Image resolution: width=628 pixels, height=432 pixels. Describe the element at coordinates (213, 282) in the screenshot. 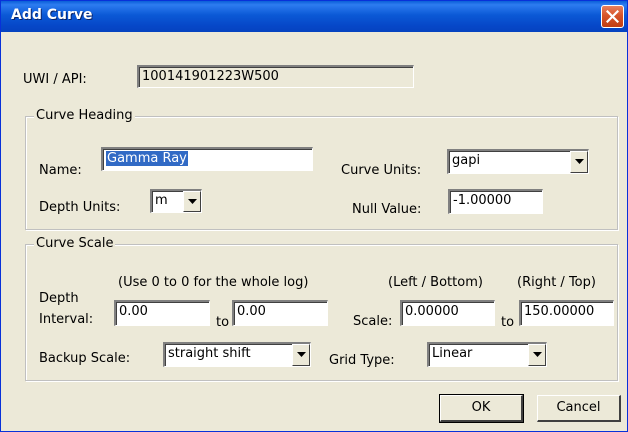

I see `depth-interval-hint: (Use 0 to 0 for the whole log)` at that location.